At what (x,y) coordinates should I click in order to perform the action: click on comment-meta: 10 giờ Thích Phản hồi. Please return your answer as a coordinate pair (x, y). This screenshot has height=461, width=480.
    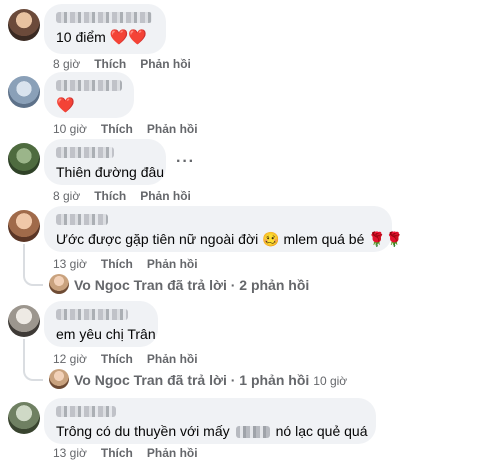
    Looking at the image, I should click on (132, 129).